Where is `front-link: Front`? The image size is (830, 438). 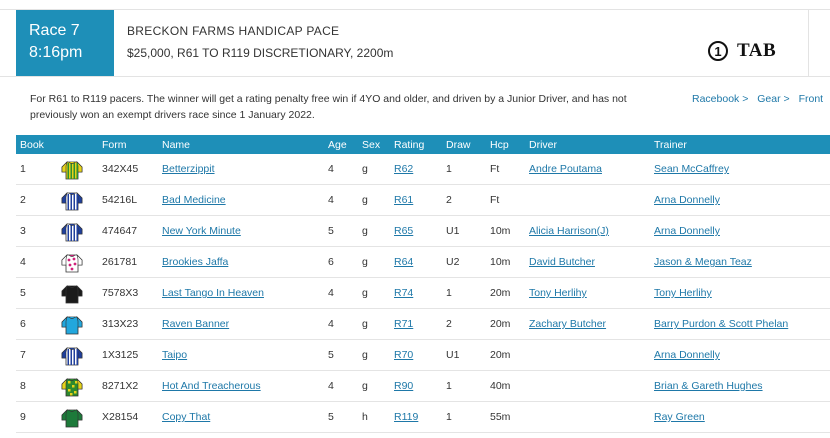 front-link: Front is located at coordinates (811, 99).